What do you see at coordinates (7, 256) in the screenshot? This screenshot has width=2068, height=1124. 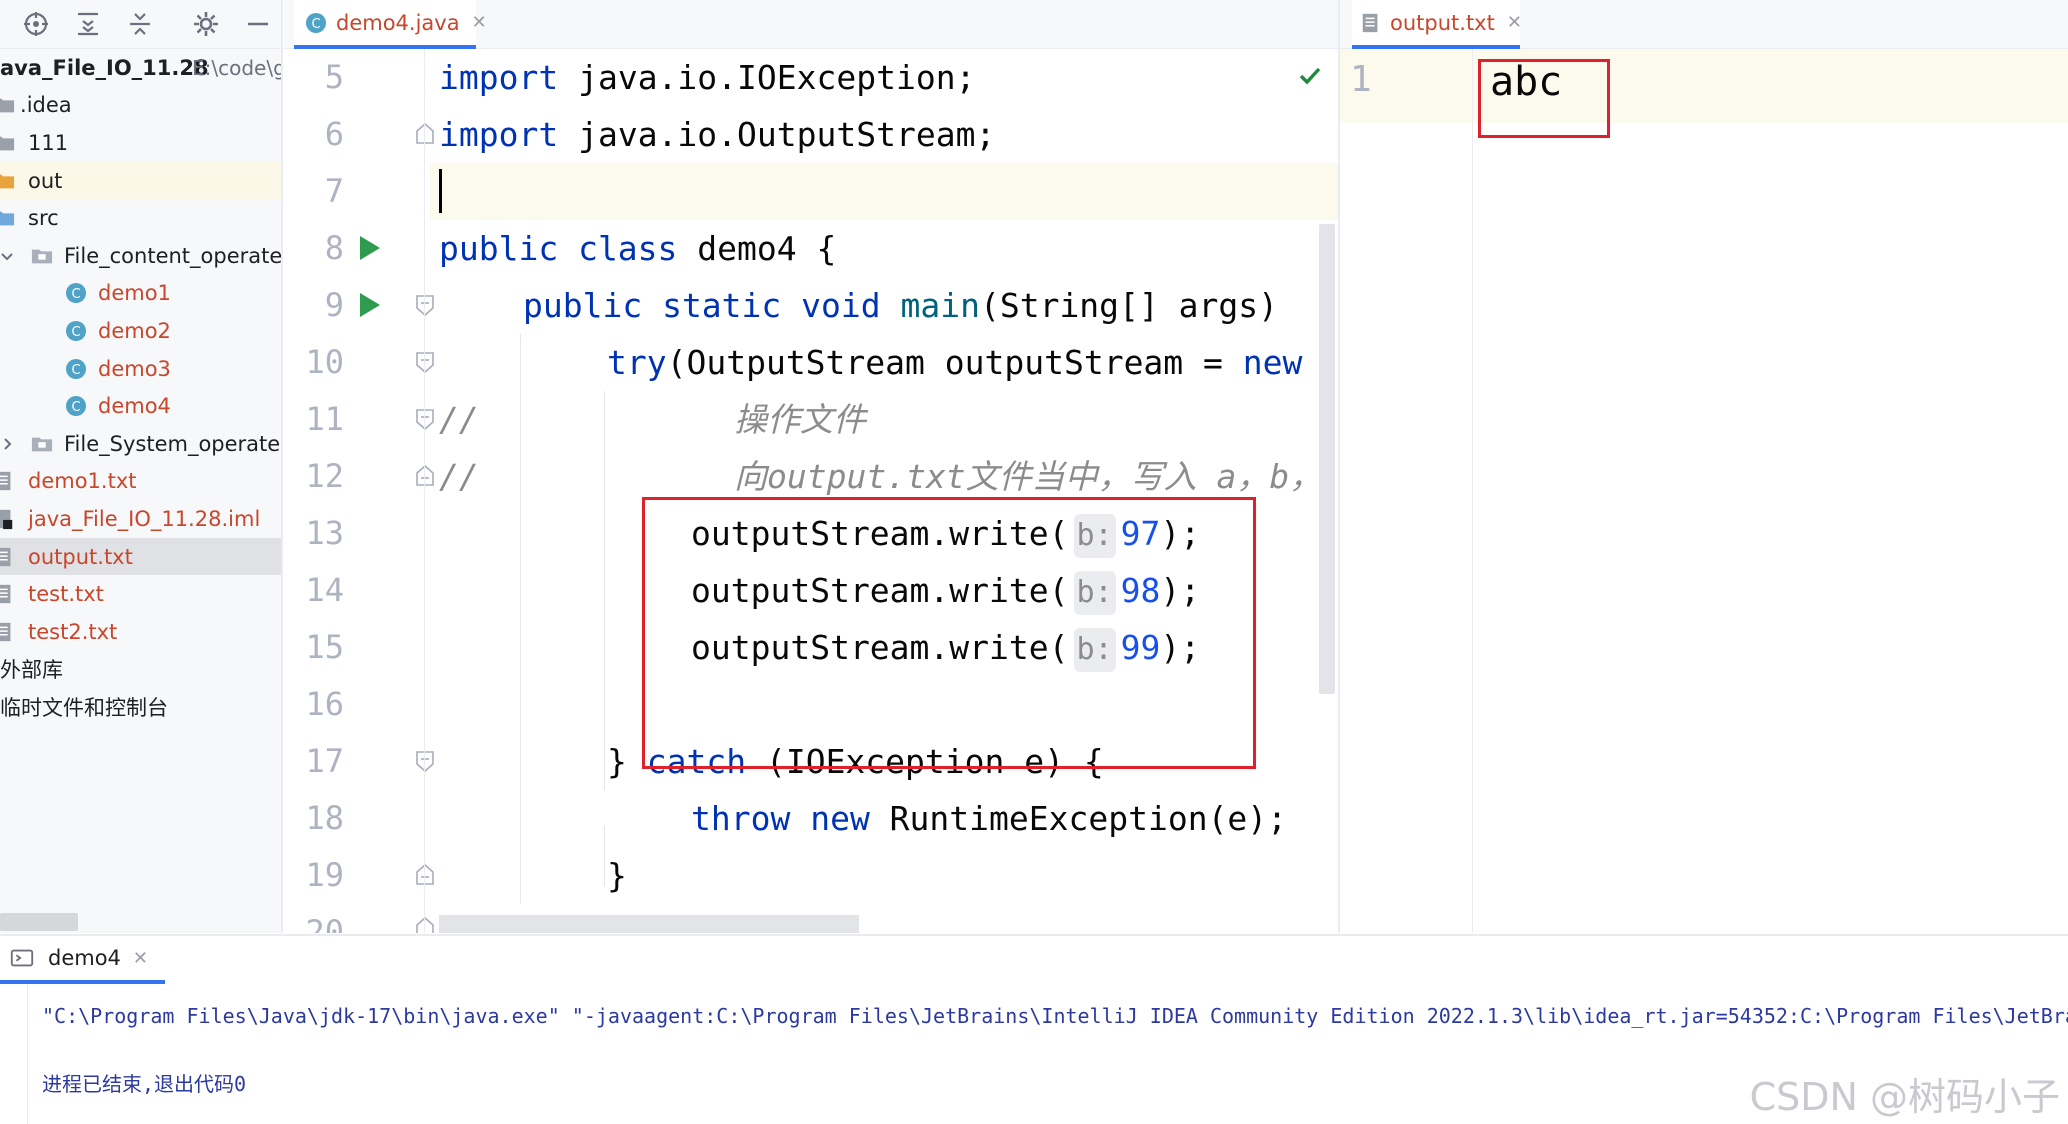 I see `chevron-down-icon` at bounding box center [7, 256].